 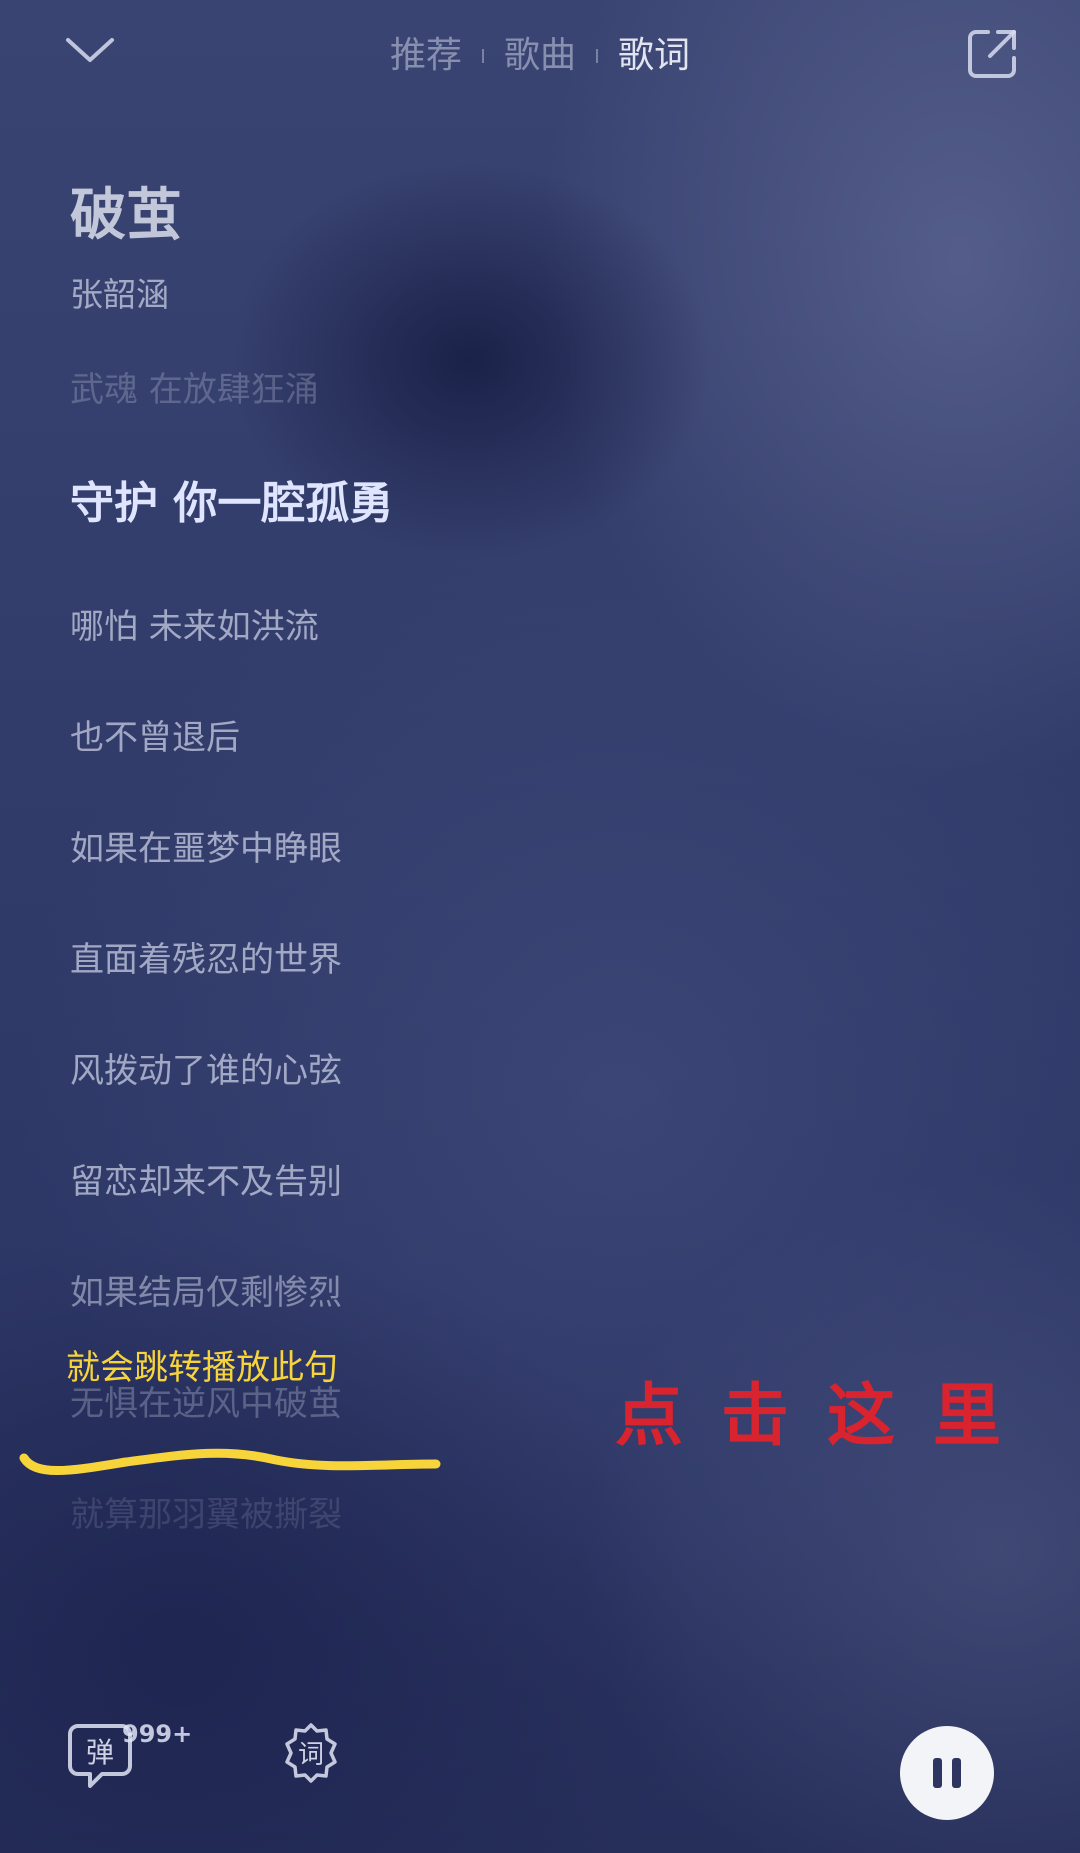 What do you see at coordinates (520, 874) in the screenshot?
I see `lyric-line: 如果在噩梦中睁眼` at bounding box center [520, 874].